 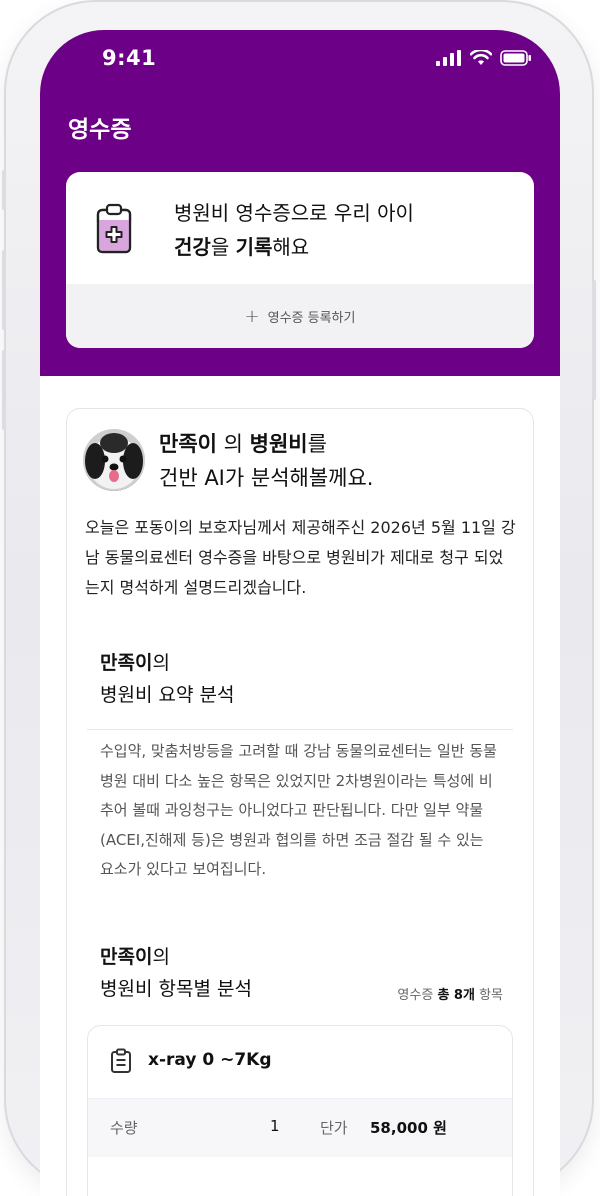 I want to click on receipt-item-count: 영수증 총 8개 항목, so click(x=450, y=993).